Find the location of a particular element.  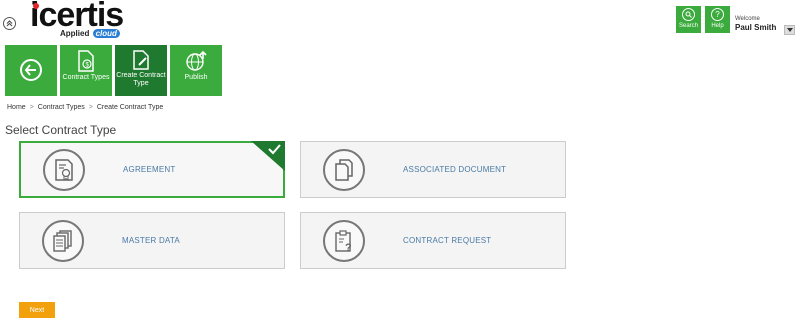

breadcrumb-current: Create Contract Type is located at coordinates (130, 107).